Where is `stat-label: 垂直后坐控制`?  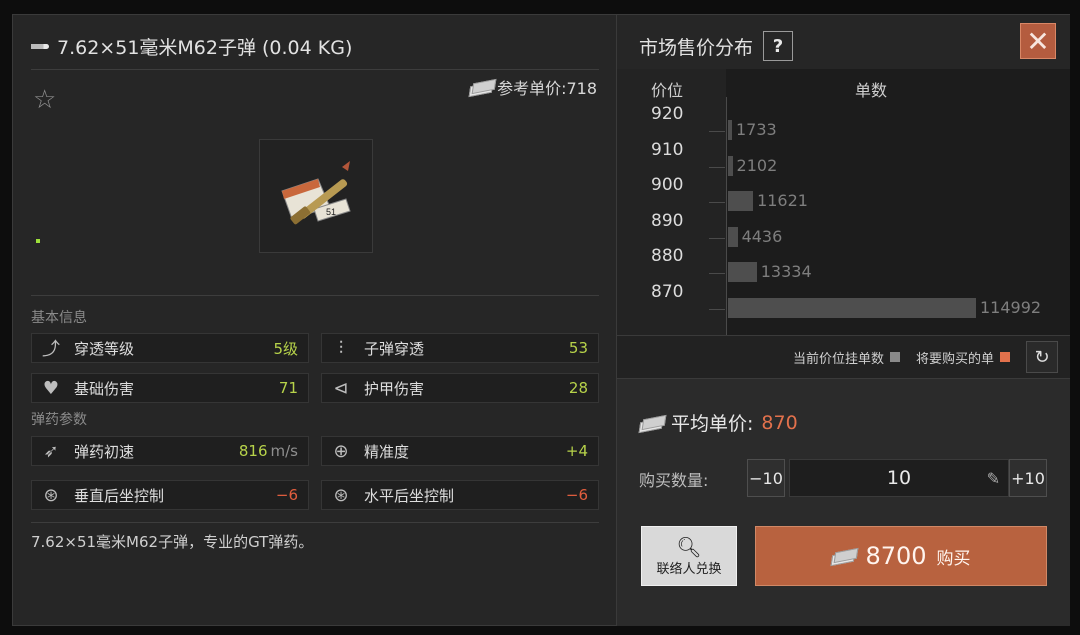 stat-label: 垂直后坐控制 is located at coordinates (119, 495).